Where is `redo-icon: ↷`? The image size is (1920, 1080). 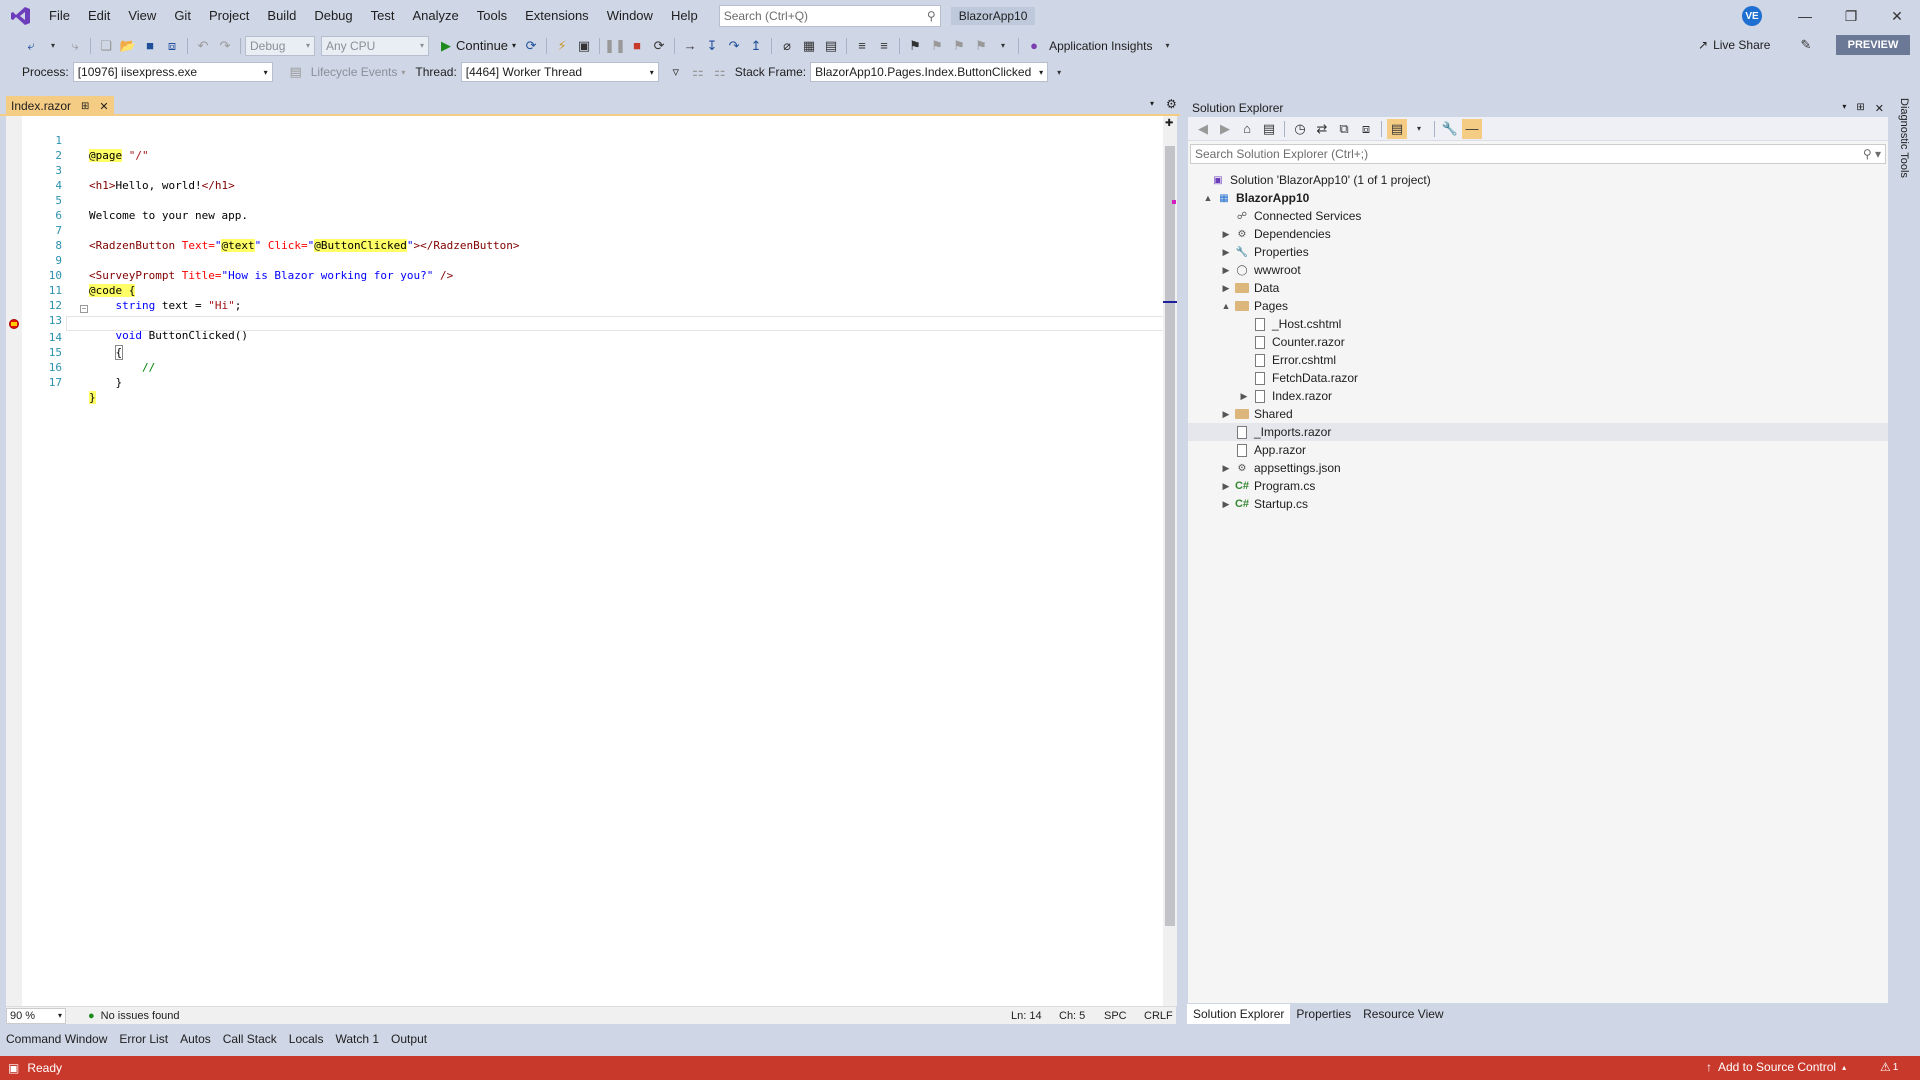
redo-icon: ↷ is located at coordinates (225, 46).